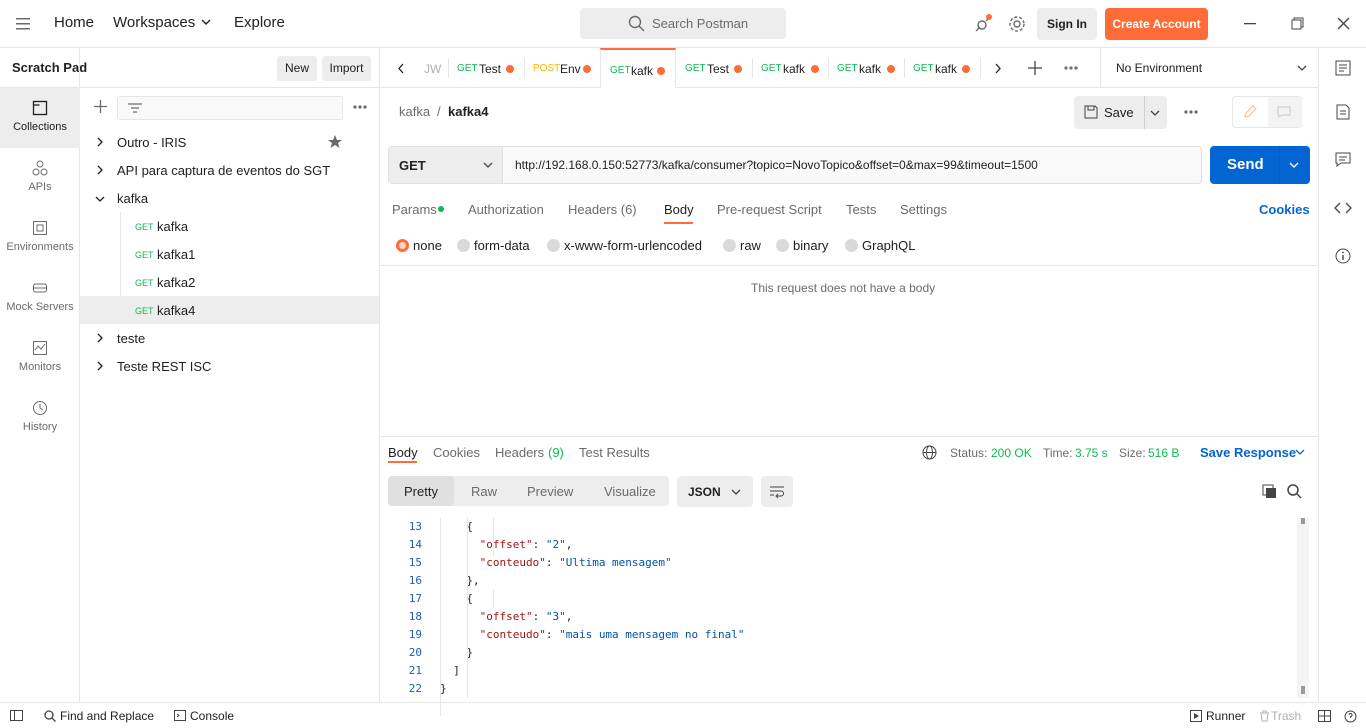 The image size is (1366, 728). What do you see at coordinates (421, 491) in the screenshot?
I see `view-pretty: Pretty` at bounding box center [421, 491].